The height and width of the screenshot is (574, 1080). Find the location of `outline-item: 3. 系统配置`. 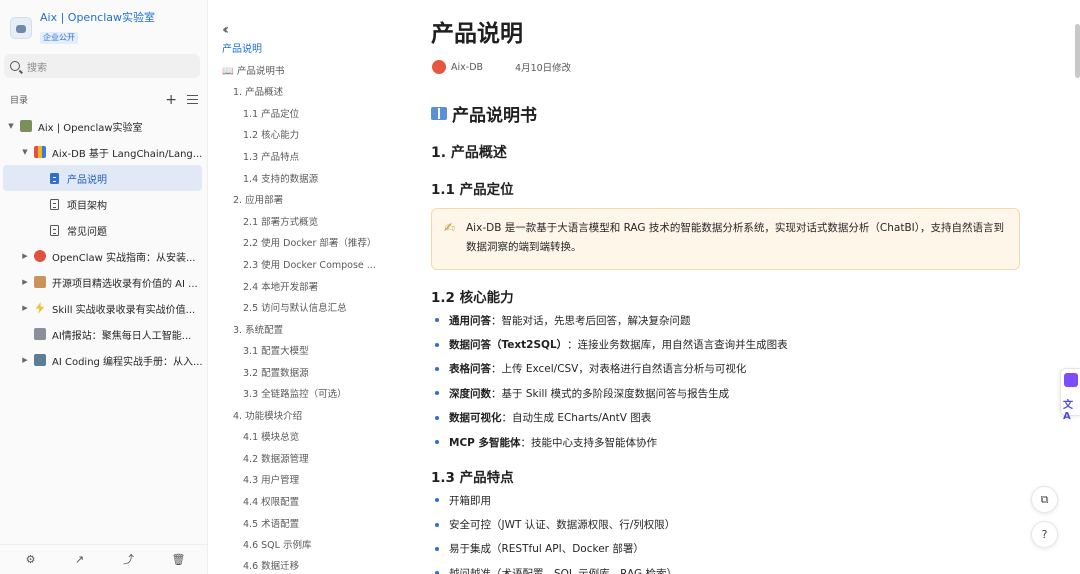

outline-item: 3. 系统配置 is located at coordinates (258, 331).